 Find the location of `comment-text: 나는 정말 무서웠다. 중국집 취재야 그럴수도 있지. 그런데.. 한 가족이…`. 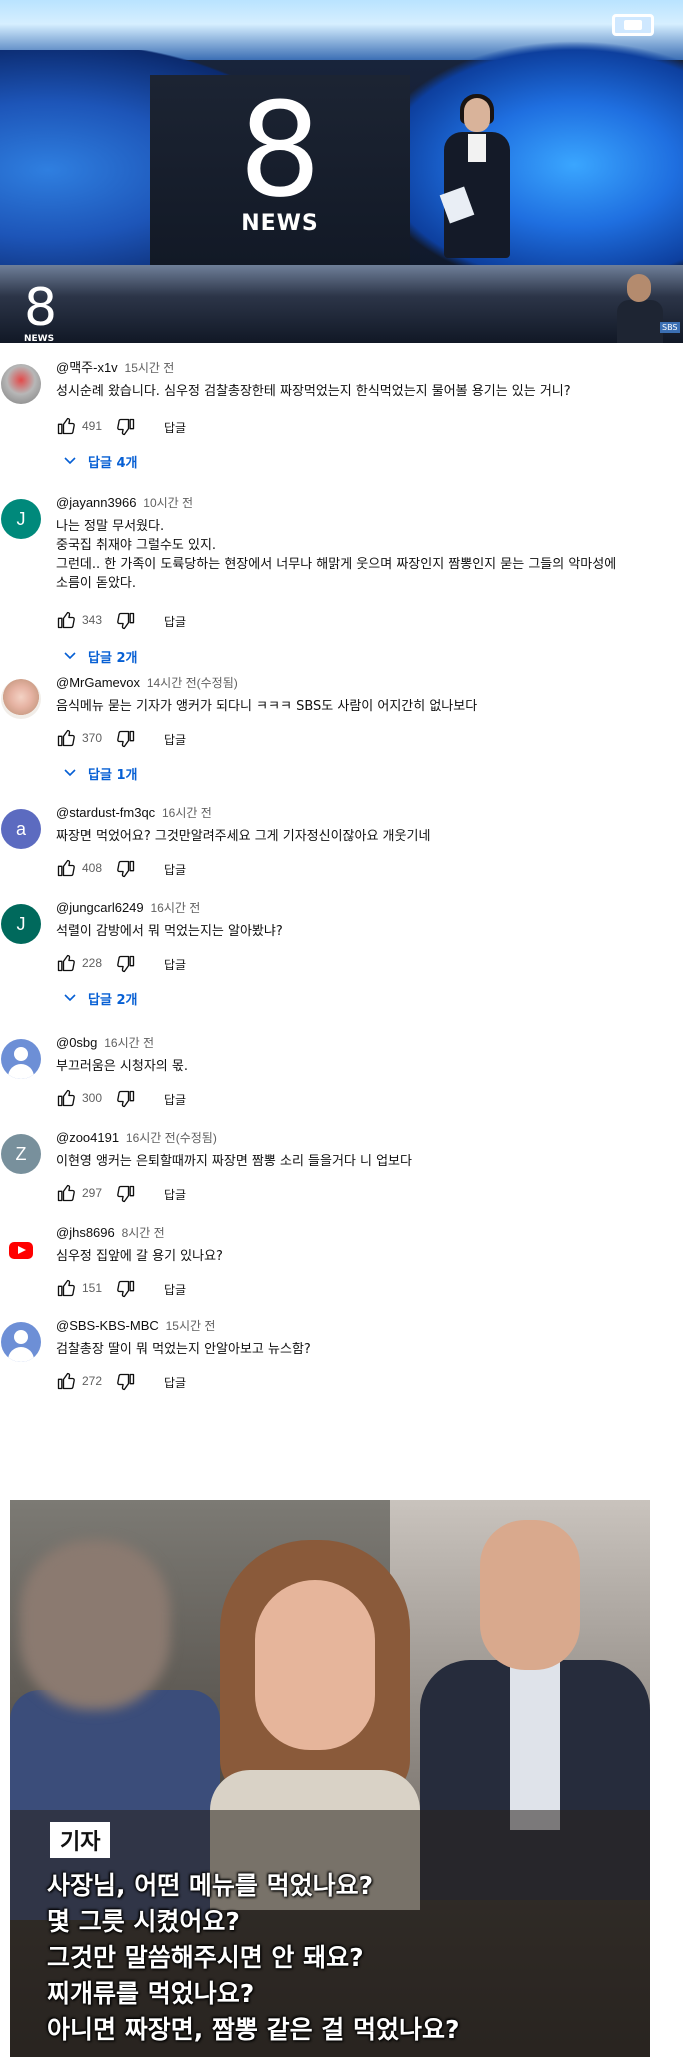

comment-text: 나는 정말 무서웠다. 중국집 취재야 그럴수도 있지. 그런데.. 한 가족이… is located at coordinates (336, 555).